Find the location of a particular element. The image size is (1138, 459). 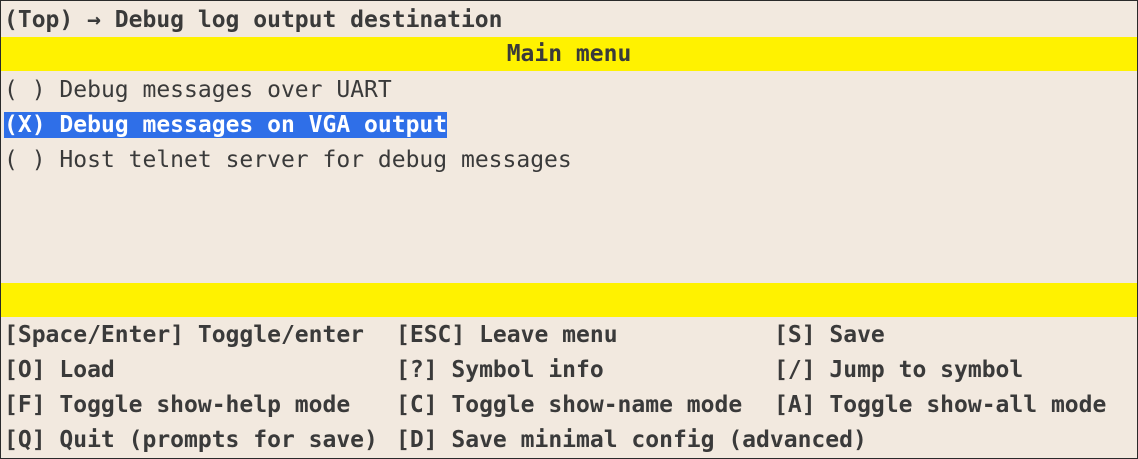

status-bar is located at coordinates (569, 300).